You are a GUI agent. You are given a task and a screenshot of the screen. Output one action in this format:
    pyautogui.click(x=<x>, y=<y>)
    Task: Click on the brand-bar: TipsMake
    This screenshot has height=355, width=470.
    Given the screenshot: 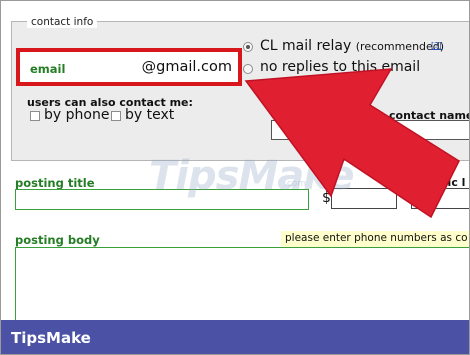 What is the action you would take?
    pyautogui.click(x=235, y=337)
    